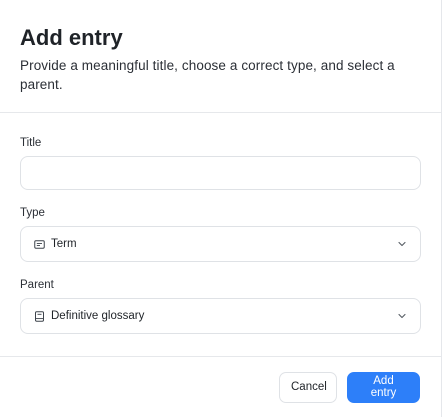 This screenshot has height=417, width=442. I want to click on glossary-book-icon, so click(39, 316).